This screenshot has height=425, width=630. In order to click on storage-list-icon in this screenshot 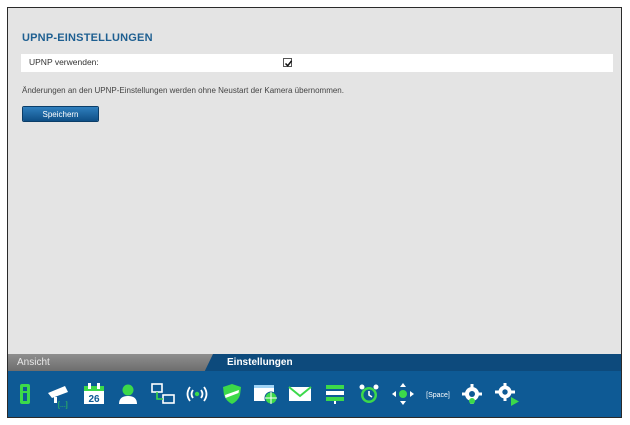, I will do `click(335, 394)`.